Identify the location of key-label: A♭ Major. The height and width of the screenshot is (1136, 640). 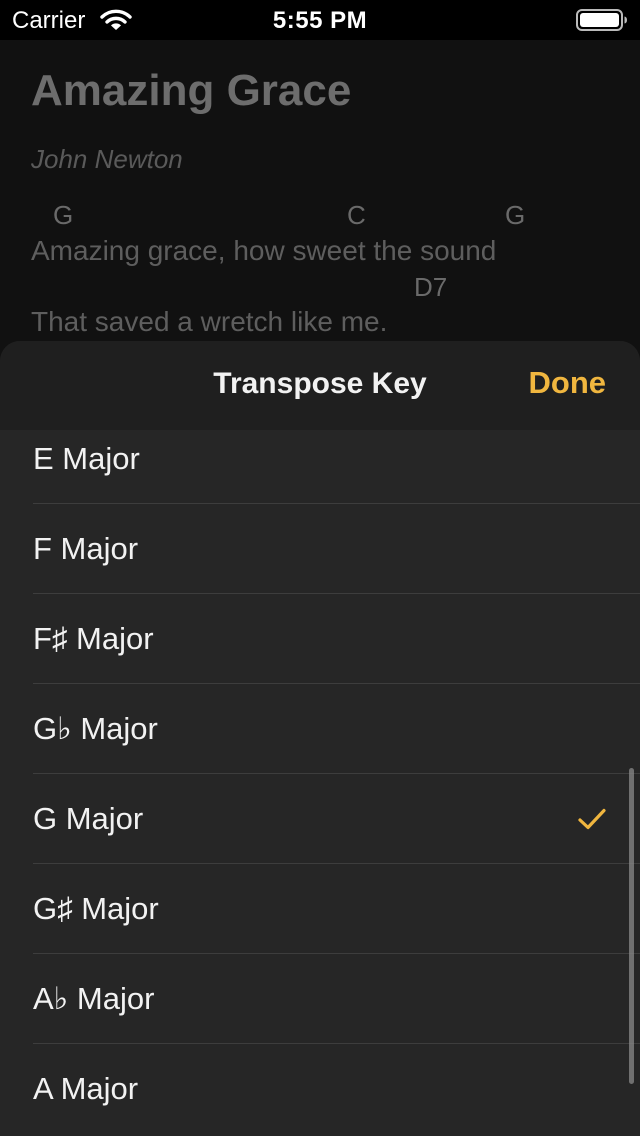
(94, 998).